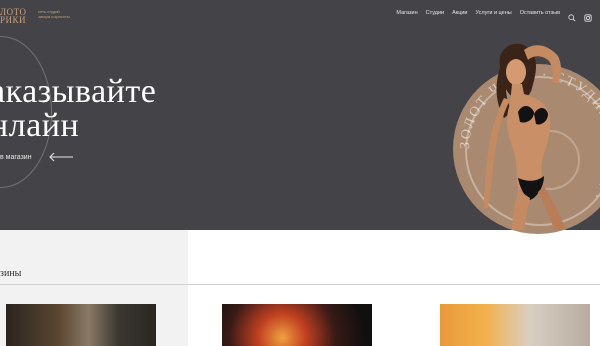 This screenshot has width=600, height=346. I want to click on arrow-left-icon, so click(61, 157).